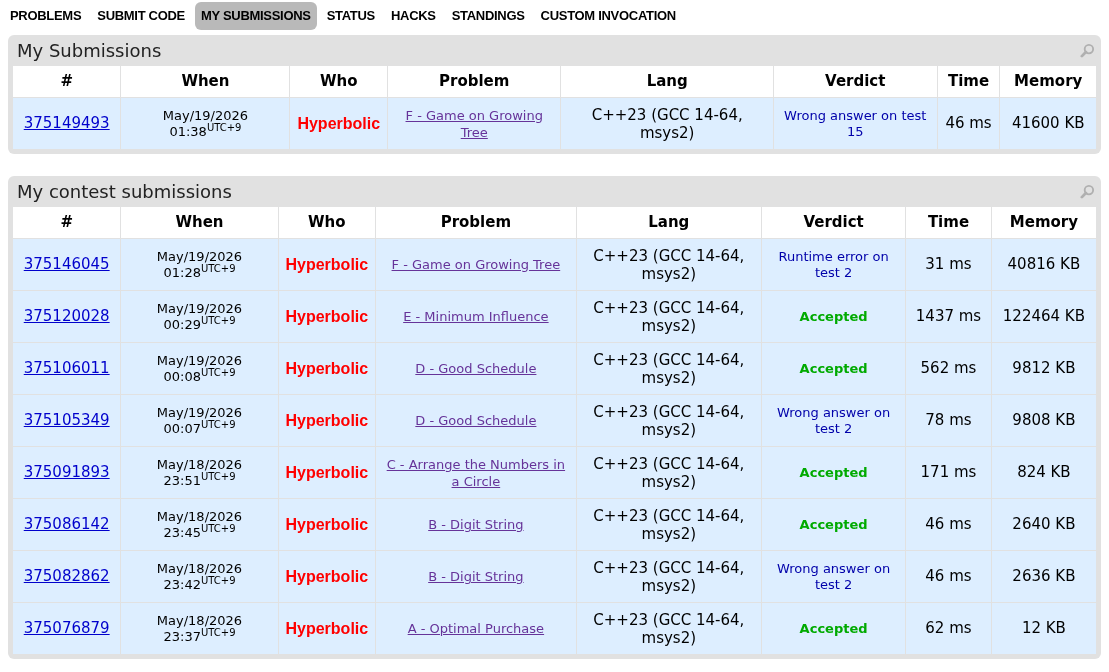 Image resolution: width=1109 pixels, height=672 pixels. I want to click on submission-time: May/18/2026 23:42$^{UTC+9}$, so click(199, 576).